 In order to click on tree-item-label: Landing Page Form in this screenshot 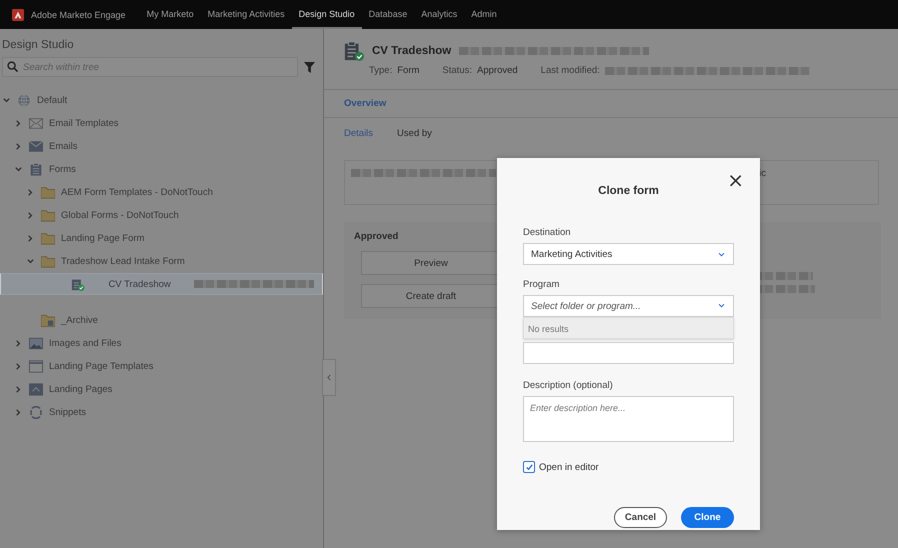, I will do `click(102, 238)`.